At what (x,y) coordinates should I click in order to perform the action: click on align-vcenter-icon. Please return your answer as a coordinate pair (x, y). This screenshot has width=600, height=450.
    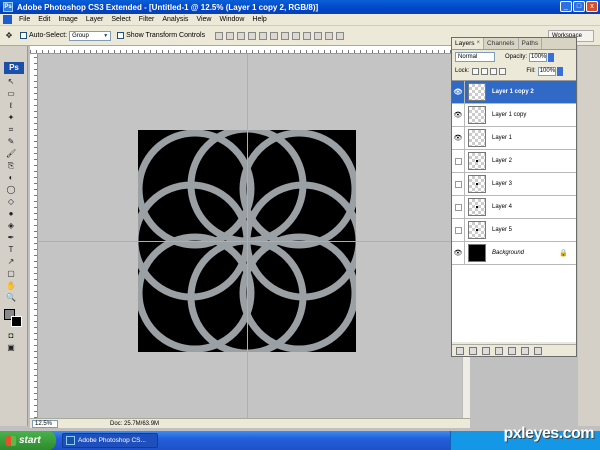
    Looking at the image, I should click on (230, 35).